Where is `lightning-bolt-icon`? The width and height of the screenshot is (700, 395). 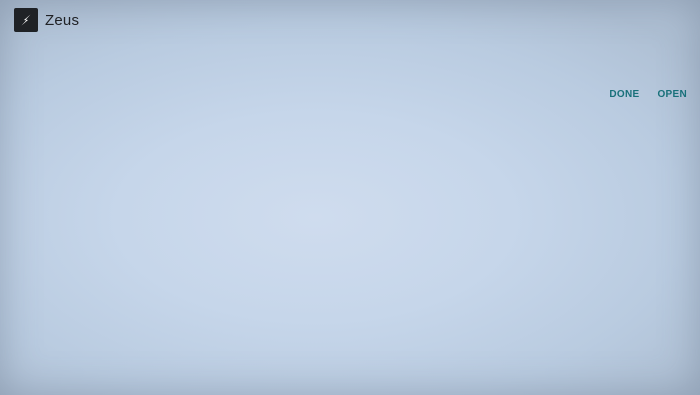
lightning-bolt-icon is located at coordinates (26, 20).